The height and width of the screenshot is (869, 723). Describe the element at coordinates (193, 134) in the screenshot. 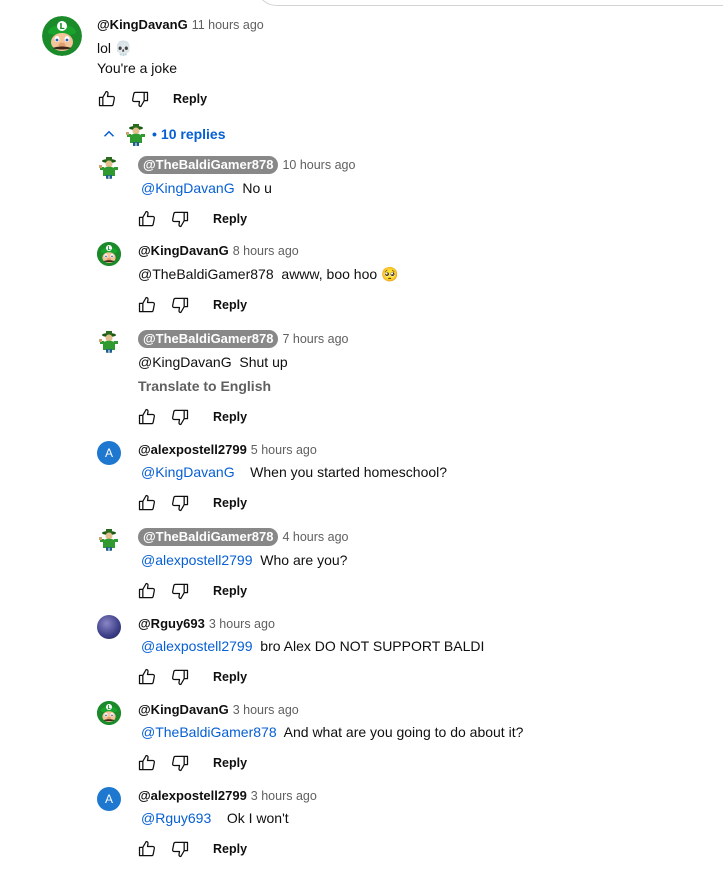

I see `replies-count-label: 10 replies` at that location.